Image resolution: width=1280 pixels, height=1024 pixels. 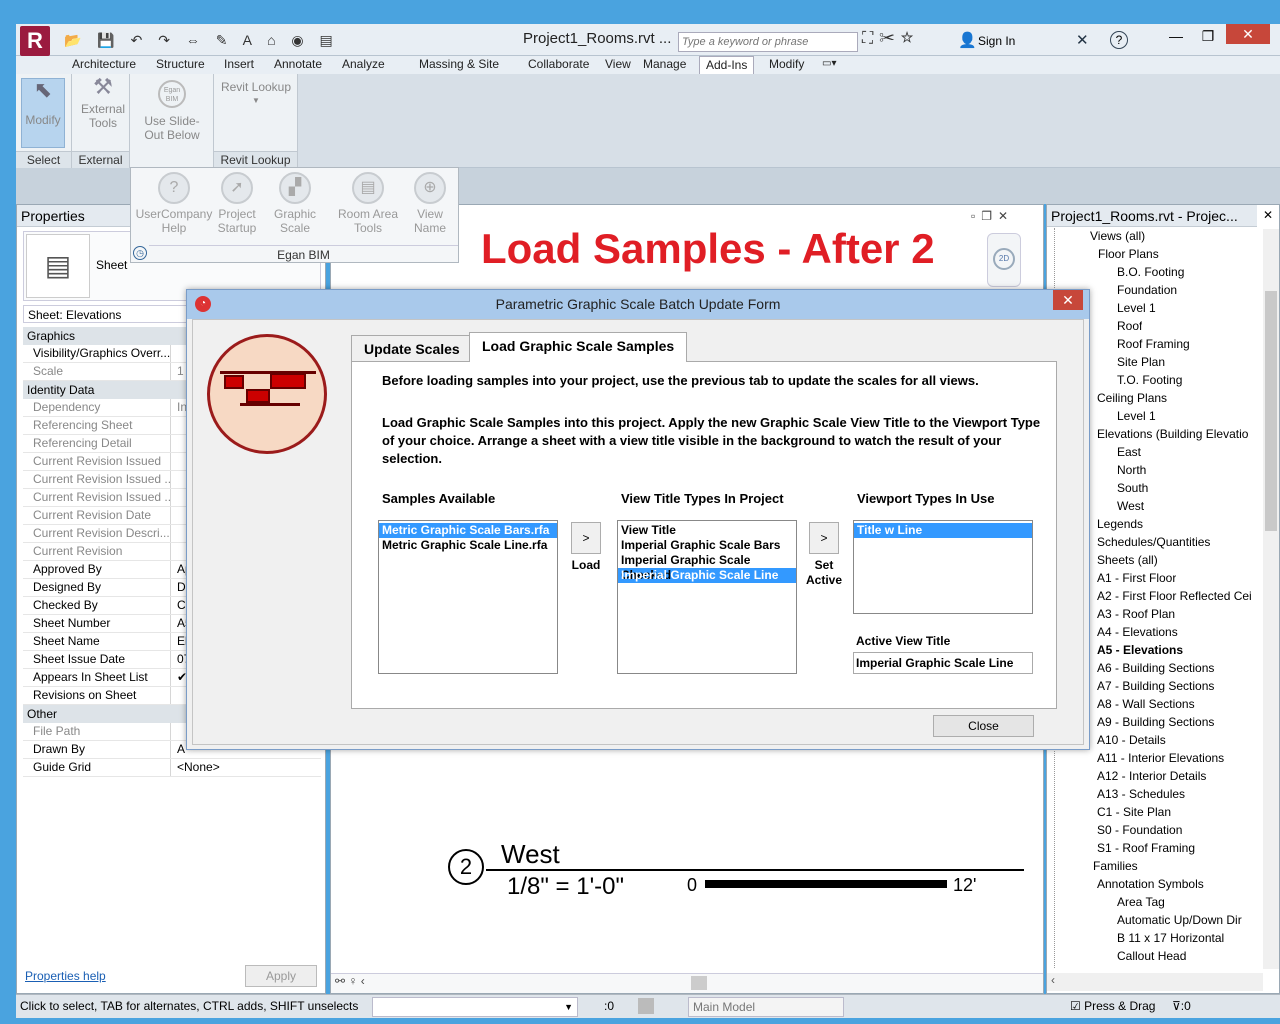 What do you see at coordinates (890, 39) in the screenshot?
I see `info-center-icons: ⛶✂☆` at bounding box center [890, 39].